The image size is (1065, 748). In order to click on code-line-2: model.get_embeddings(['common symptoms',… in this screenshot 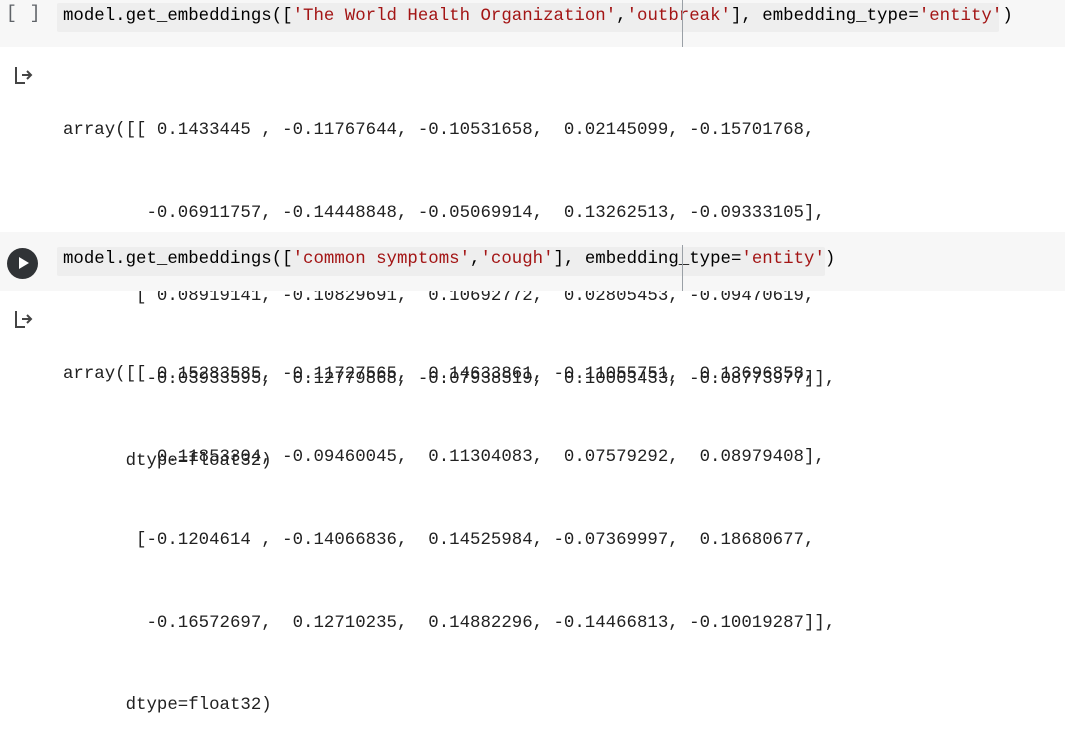, I will do `click(449, 260)`.